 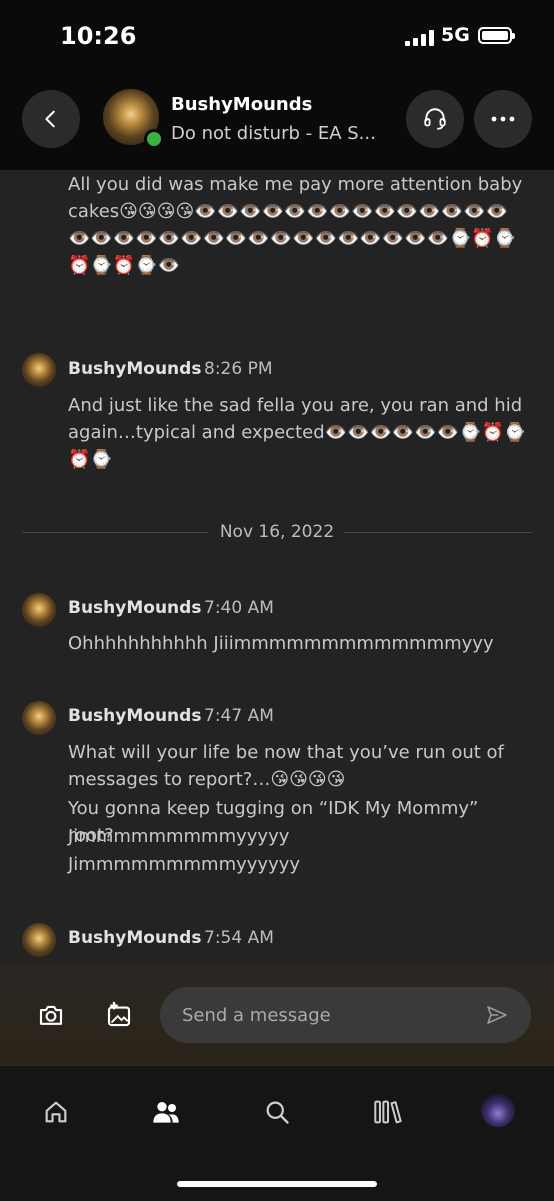 I want to click on message-text: Jimmmmmmmmmyyyyyy, so click(x=184, y=864).